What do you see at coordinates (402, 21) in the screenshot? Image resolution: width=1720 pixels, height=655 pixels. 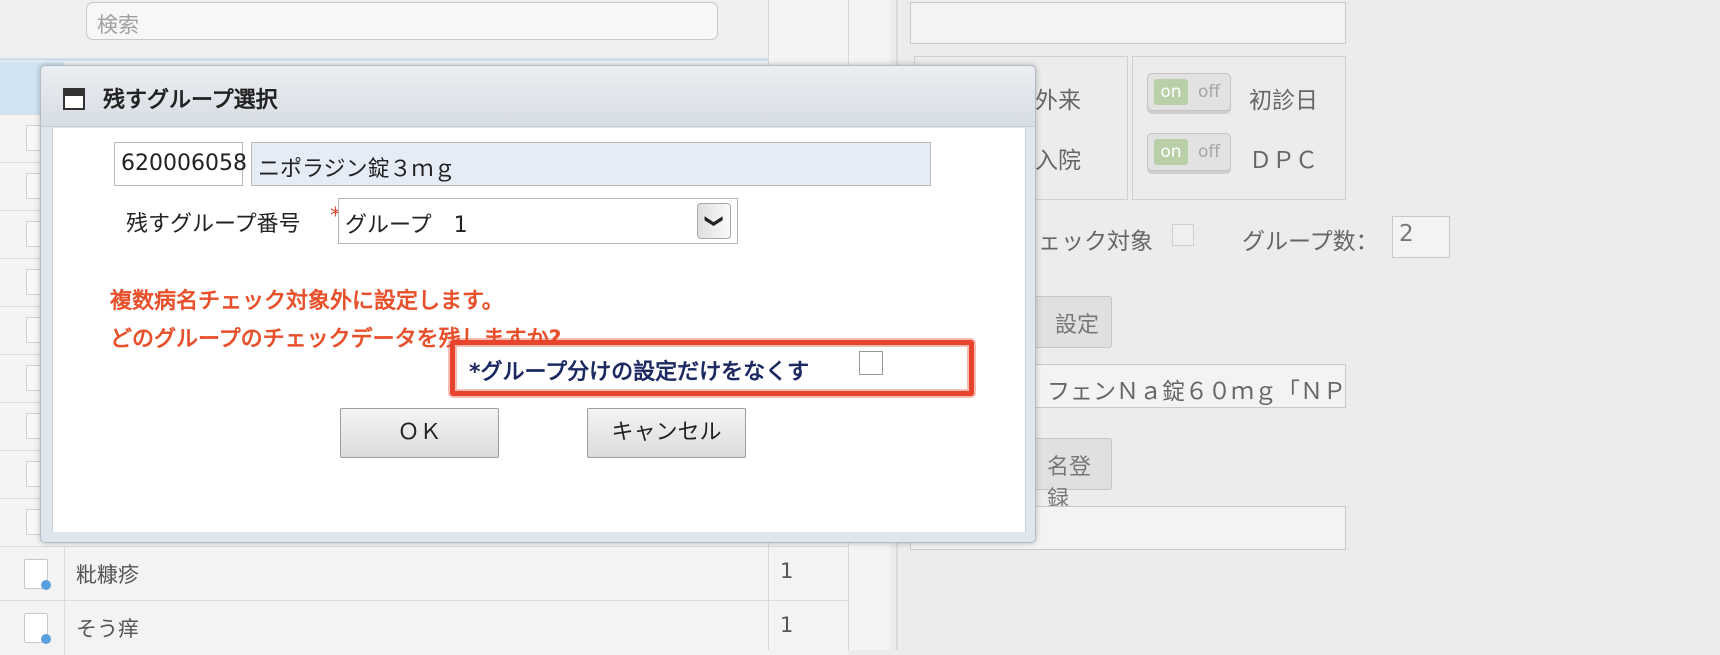 I see `search-input: 検索` at bounding box center [402, 21].